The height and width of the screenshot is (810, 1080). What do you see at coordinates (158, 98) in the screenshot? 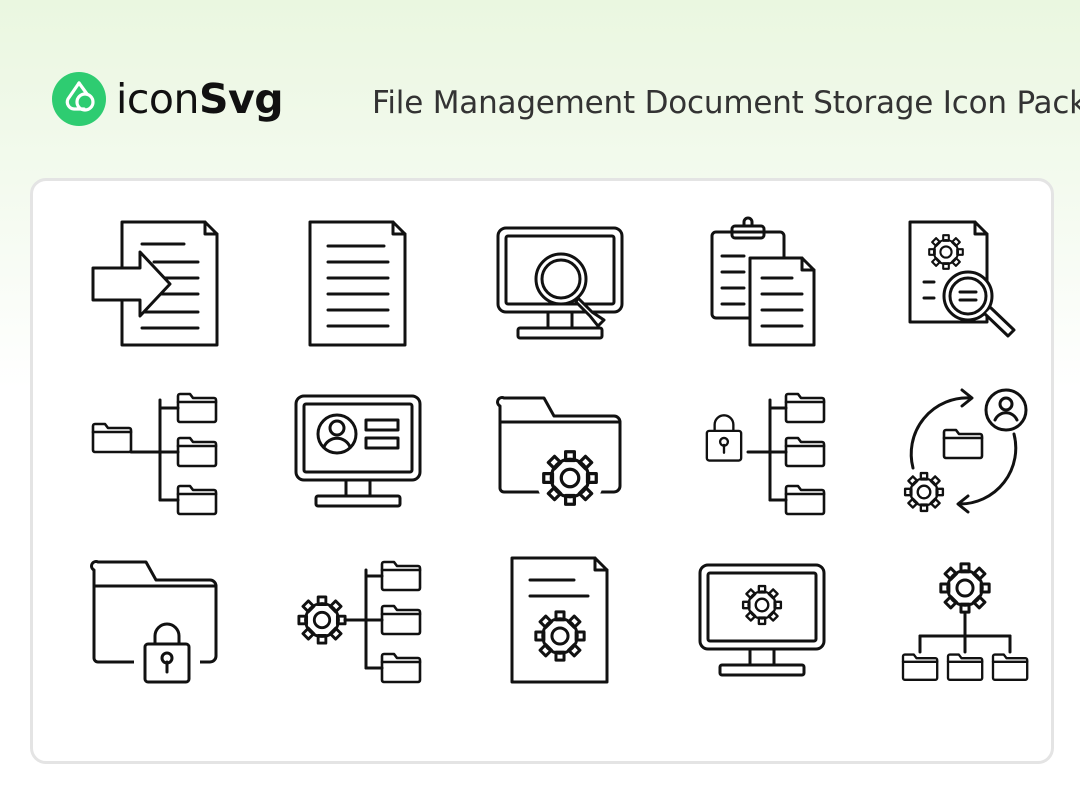
I see `brand-name-part1: icon` at bounding box center [158, 98].